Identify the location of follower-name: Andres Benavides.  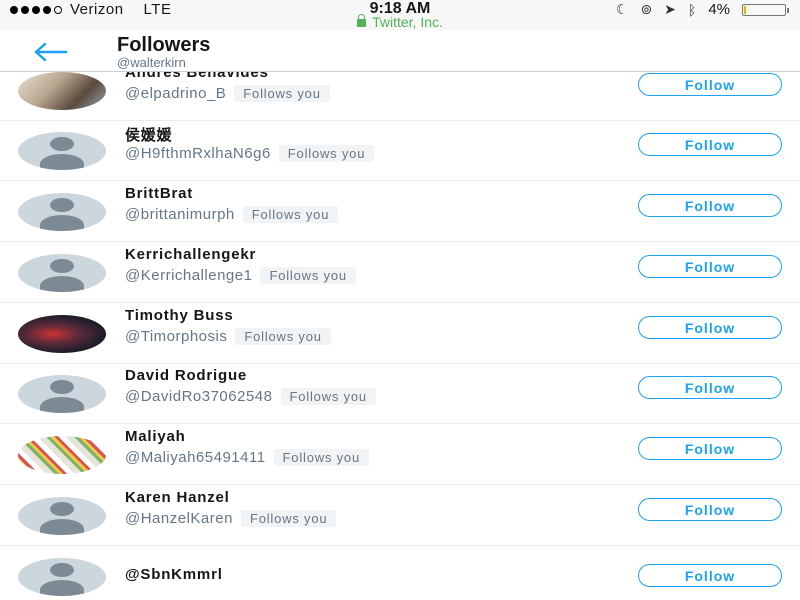
(197, 76).